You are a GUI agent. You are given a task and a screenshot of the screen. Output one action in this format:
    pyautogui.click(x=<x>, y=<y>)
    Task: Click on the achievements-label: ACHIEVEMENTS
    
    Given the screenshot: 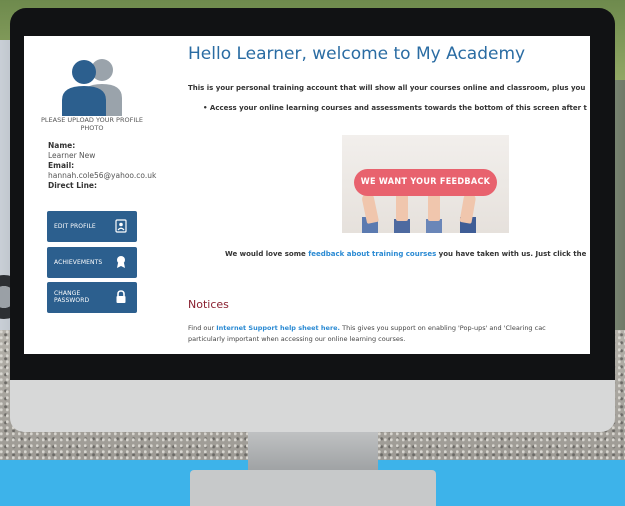 What is the action you would take?
    pyautogui.click(x=78, y=262)
    